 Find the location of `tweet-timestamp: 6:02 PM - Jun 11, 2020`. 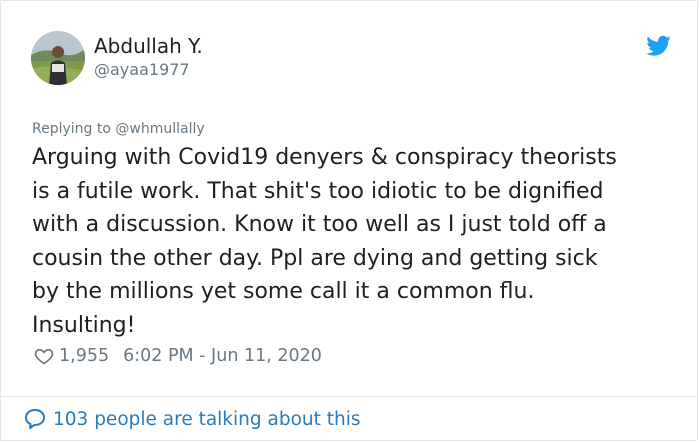

tweet-timestamp: 6:02 PM - Jun 11, 2020 is located at coordinates (222, 356).